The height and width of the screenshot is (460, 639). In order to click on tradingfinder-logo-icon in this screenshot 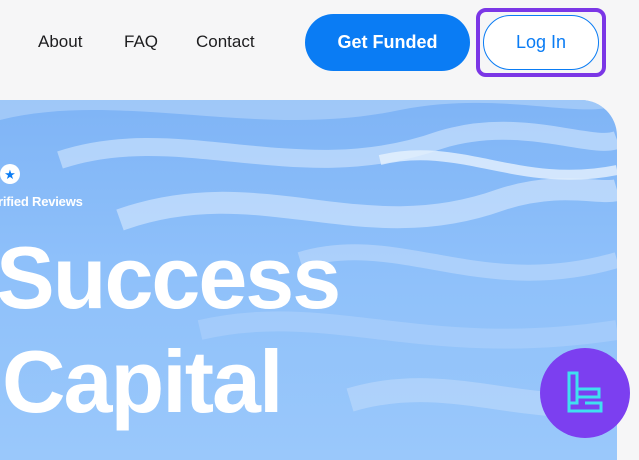, I will do `click(585, 393)`.